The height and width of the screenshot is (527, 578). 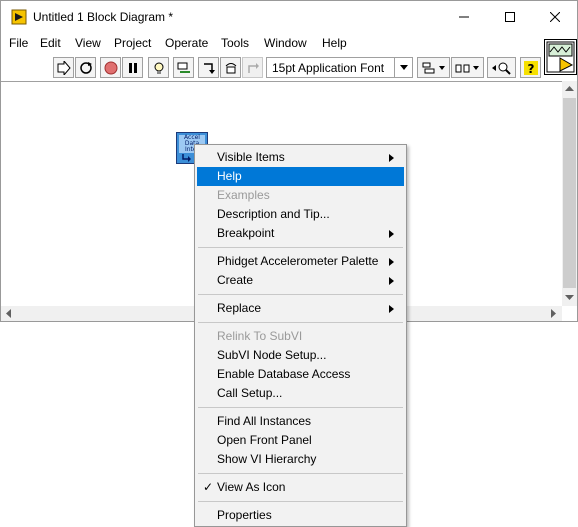 I want to click on context-help-button: ?, so click(x=530, y=67).